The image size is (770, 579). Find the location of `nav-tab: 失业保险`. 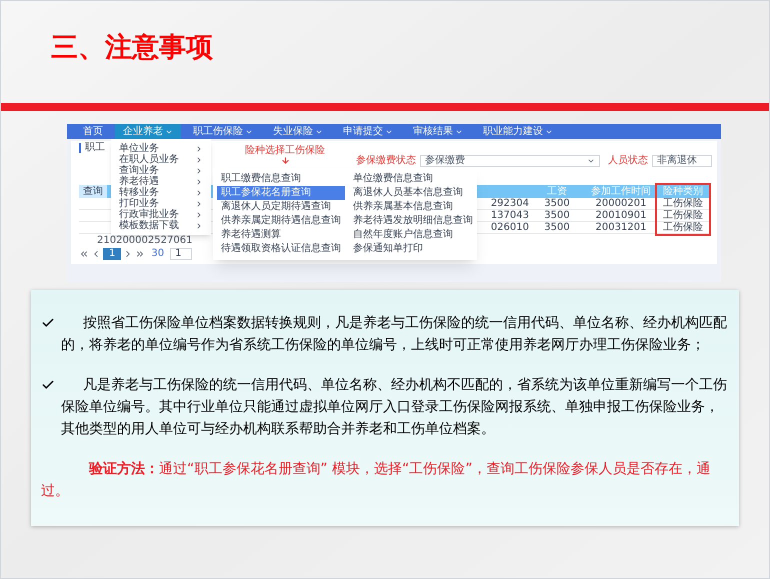

nav-tab: 失业保险 is located at coordinates (298, 131).